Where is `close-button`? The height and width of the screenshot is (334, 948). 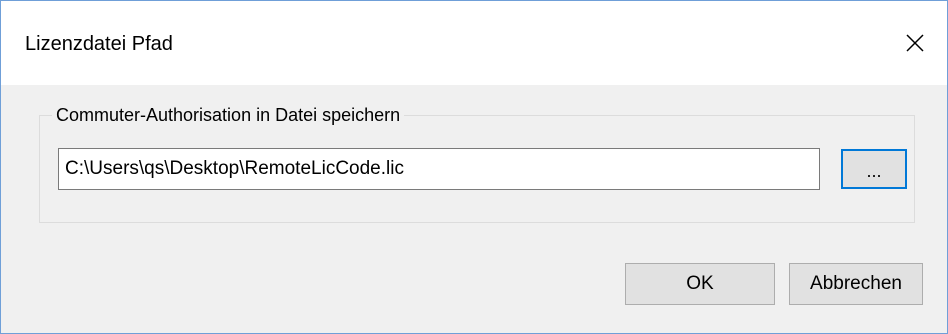 close-button is located at coordinates (915, 43).